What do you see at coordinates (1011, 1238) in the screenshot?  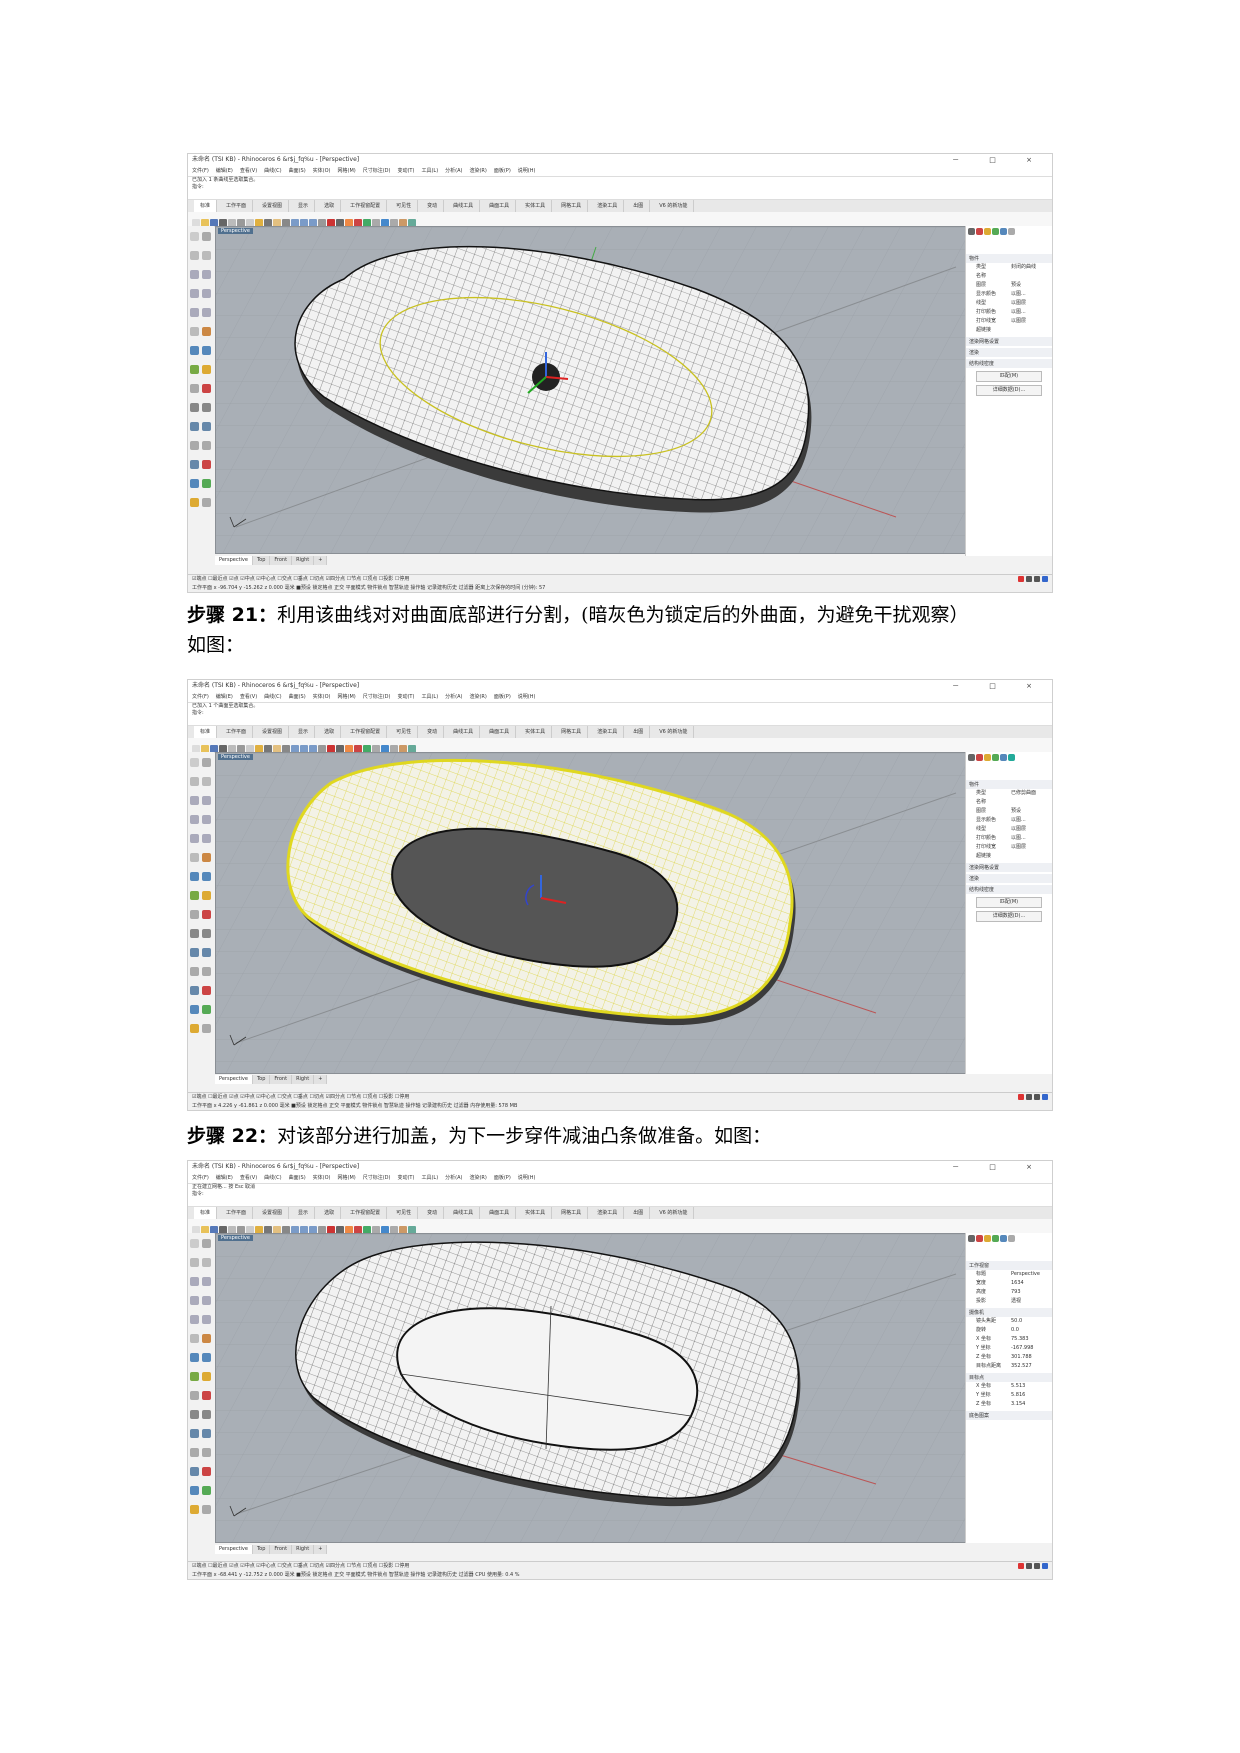 I see `help-icon` at bounding box center [1011, 1238].